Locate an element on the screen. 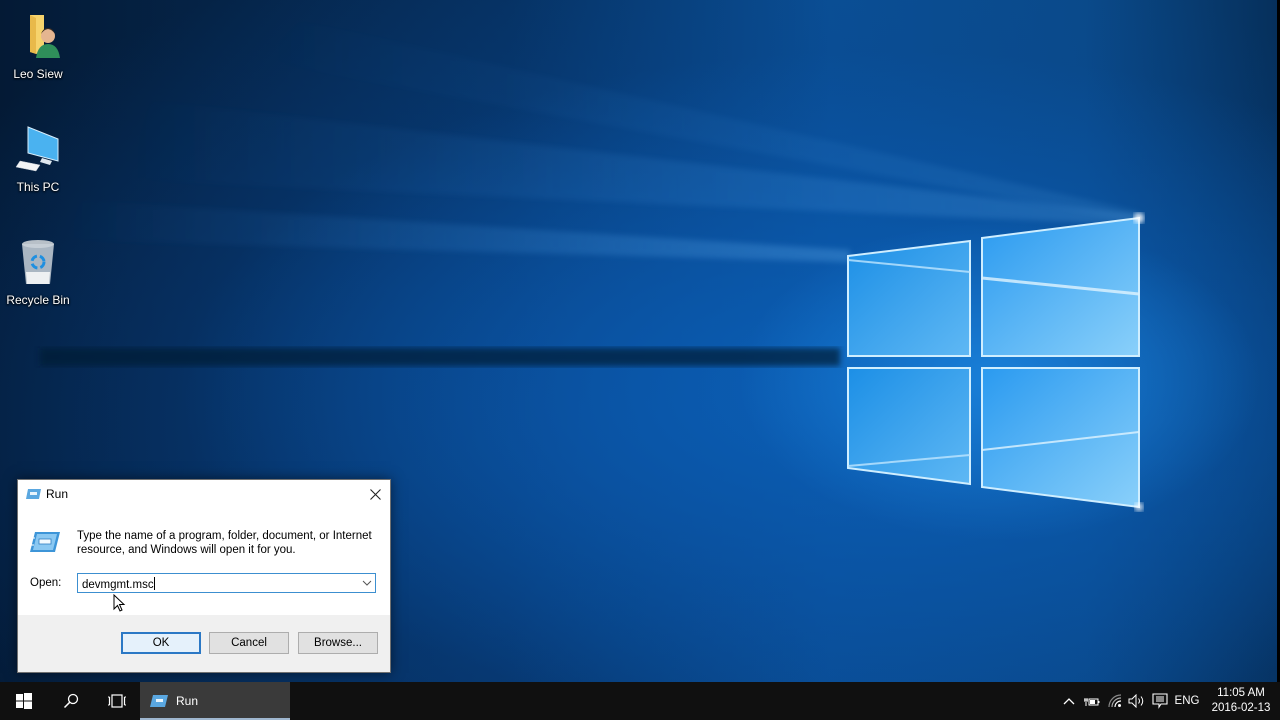 This screenshot has width=1280, height=720. search-button is located at coordinates (71, 701).